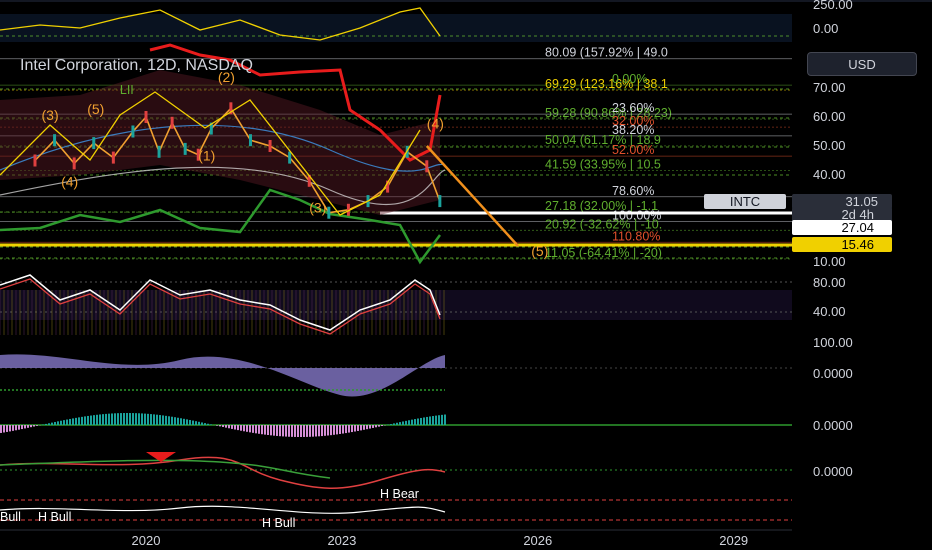 This screenshot has height=550, width=932. What do you see at coordinates (606, 84) in the screenshot?
I see `fib-label-1: 69.29 (123.16% | 38.1` at bounding box center [606, 84].